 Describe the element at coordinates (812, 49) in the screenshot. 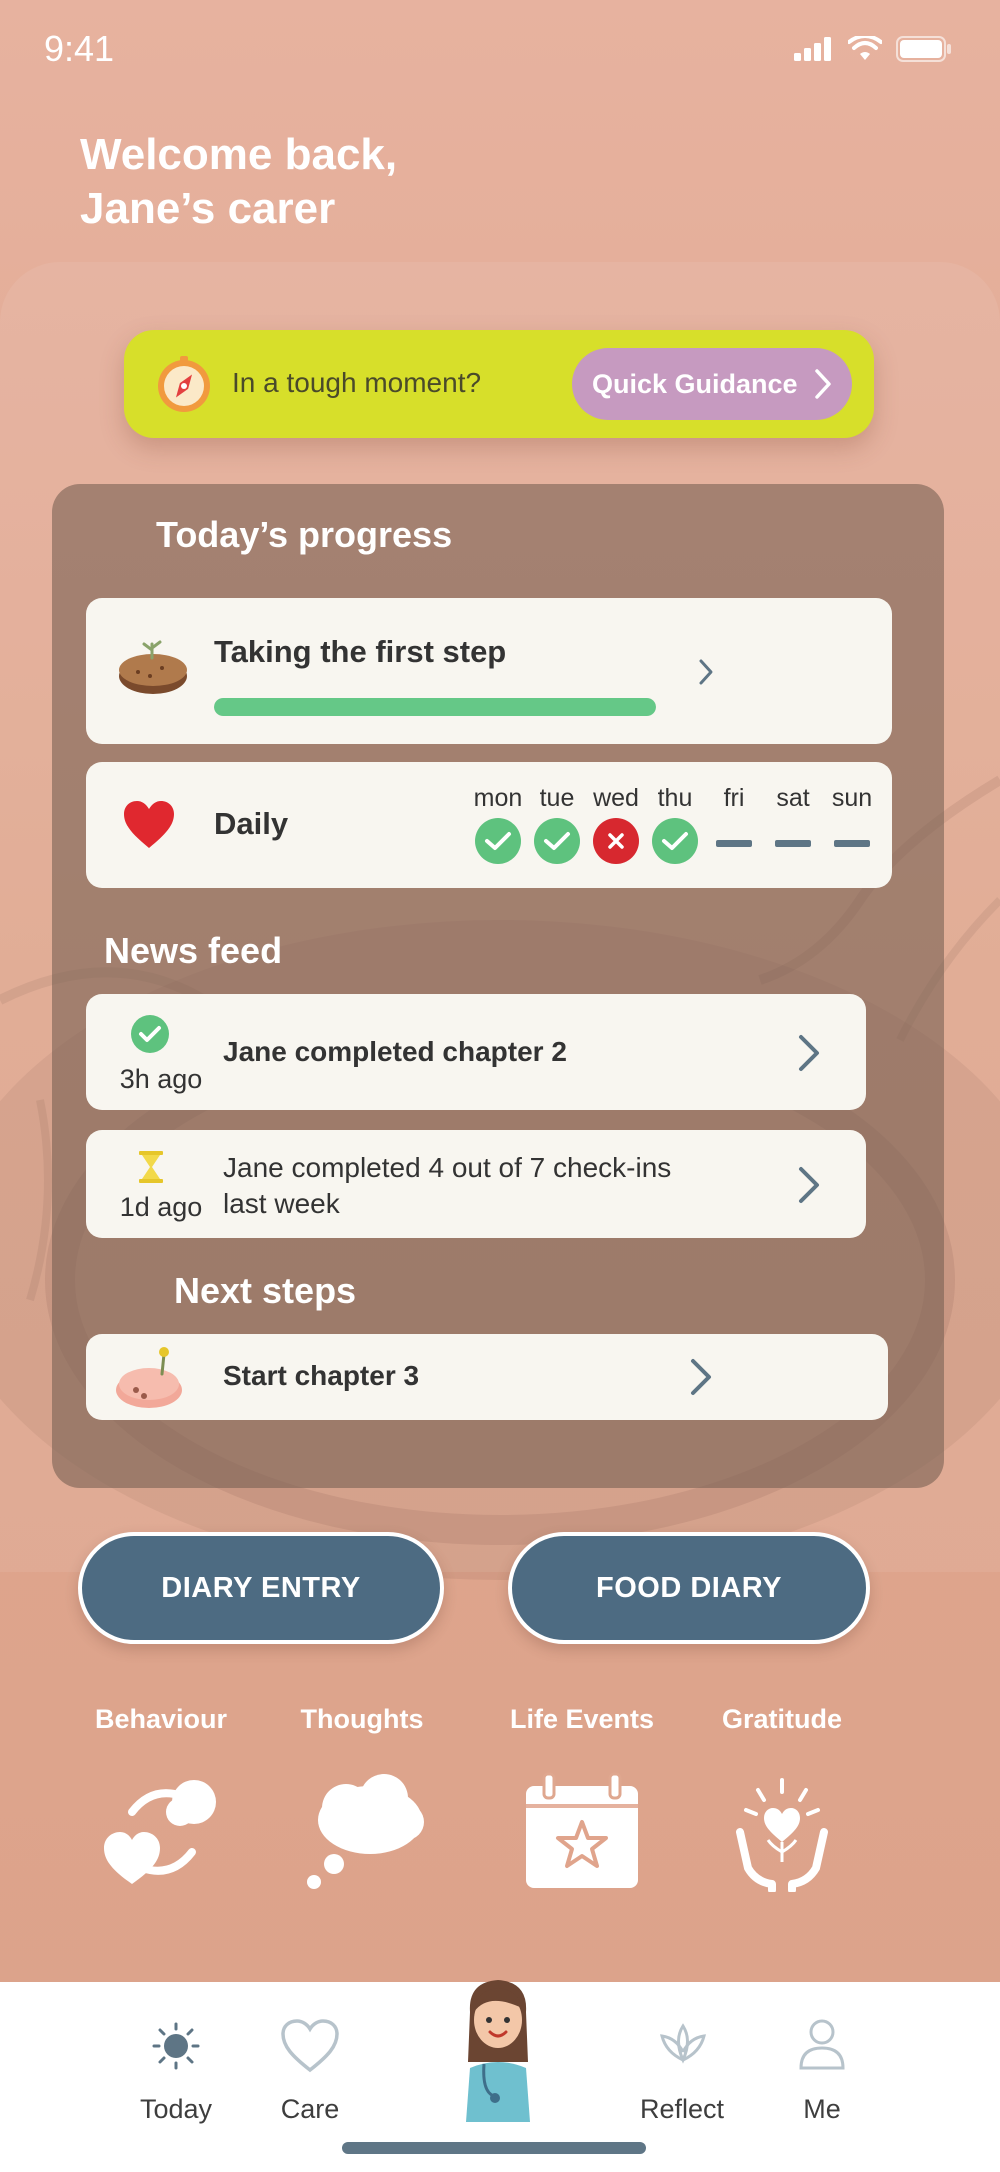

I see `signal-icon` at that location.